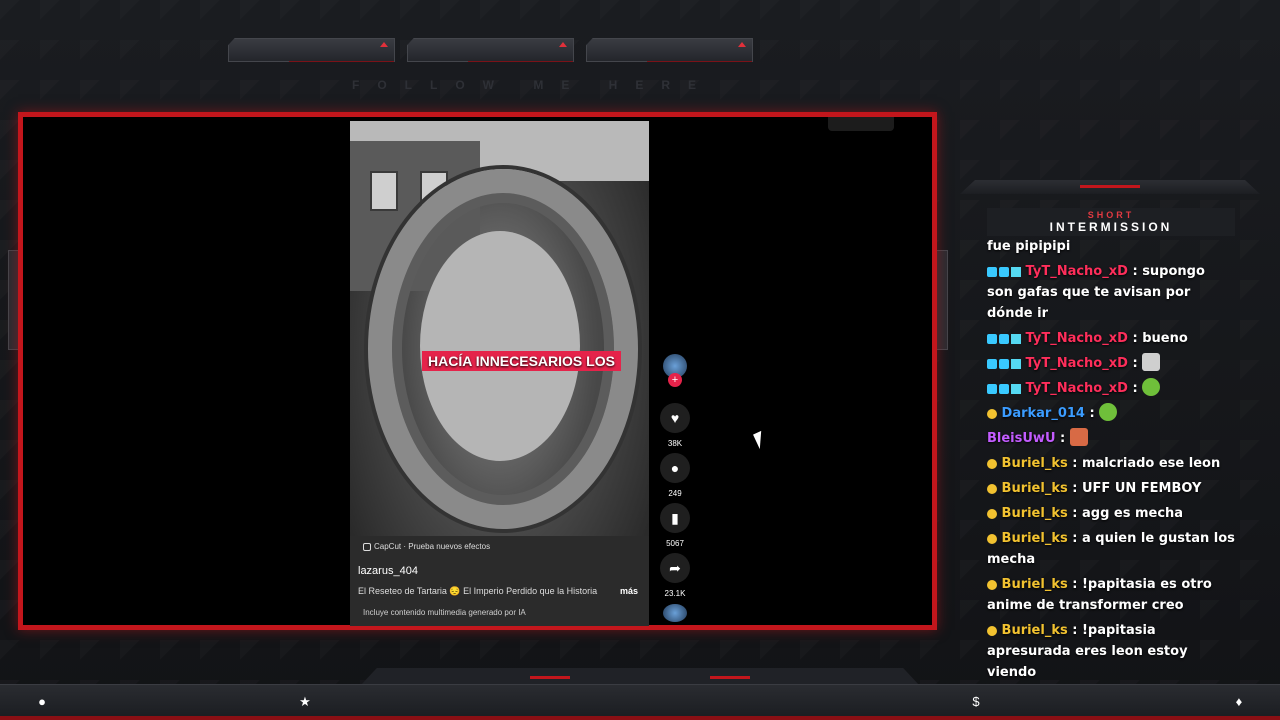 Image resolution: width=1280 pixels, height=720 pixels. What do you see at coordinates (675, 613) in the screenshot?
I see `sound-avatar` at bounding box center [675, 613].